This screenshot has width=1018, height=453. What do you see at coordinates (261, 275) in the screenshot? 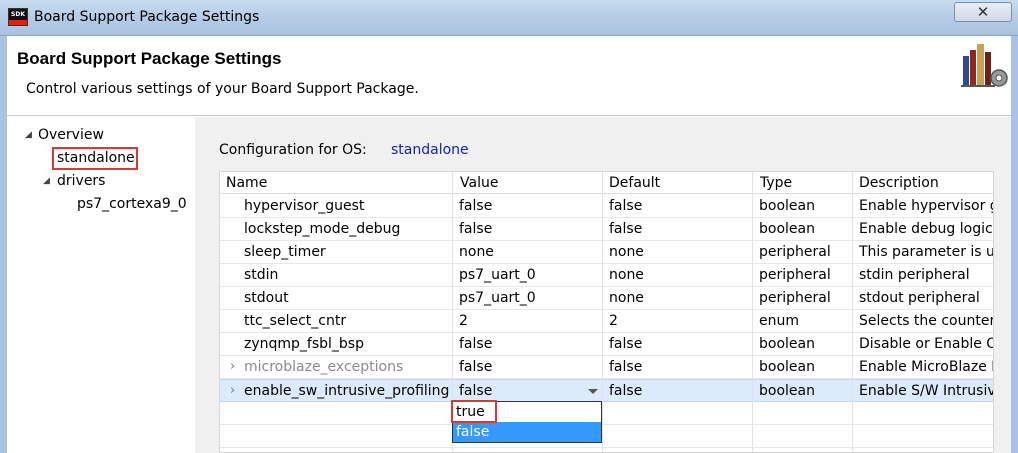
I see `cell-name: stdin` at bounding box center [261, 275].